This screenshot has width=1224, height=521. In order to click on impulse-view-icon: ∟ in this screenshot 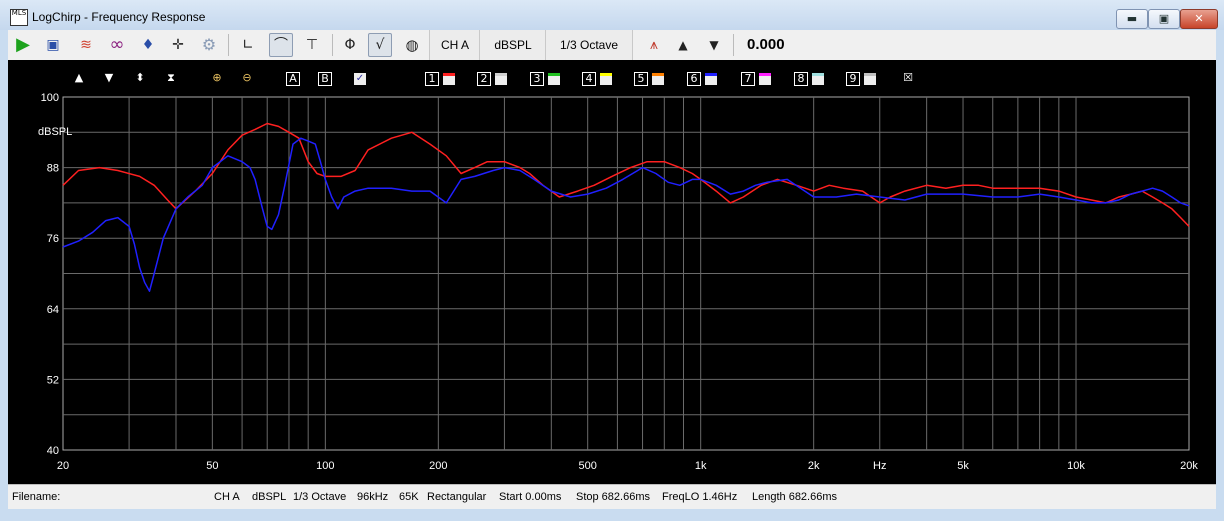, I will do `click(248, 45)`.